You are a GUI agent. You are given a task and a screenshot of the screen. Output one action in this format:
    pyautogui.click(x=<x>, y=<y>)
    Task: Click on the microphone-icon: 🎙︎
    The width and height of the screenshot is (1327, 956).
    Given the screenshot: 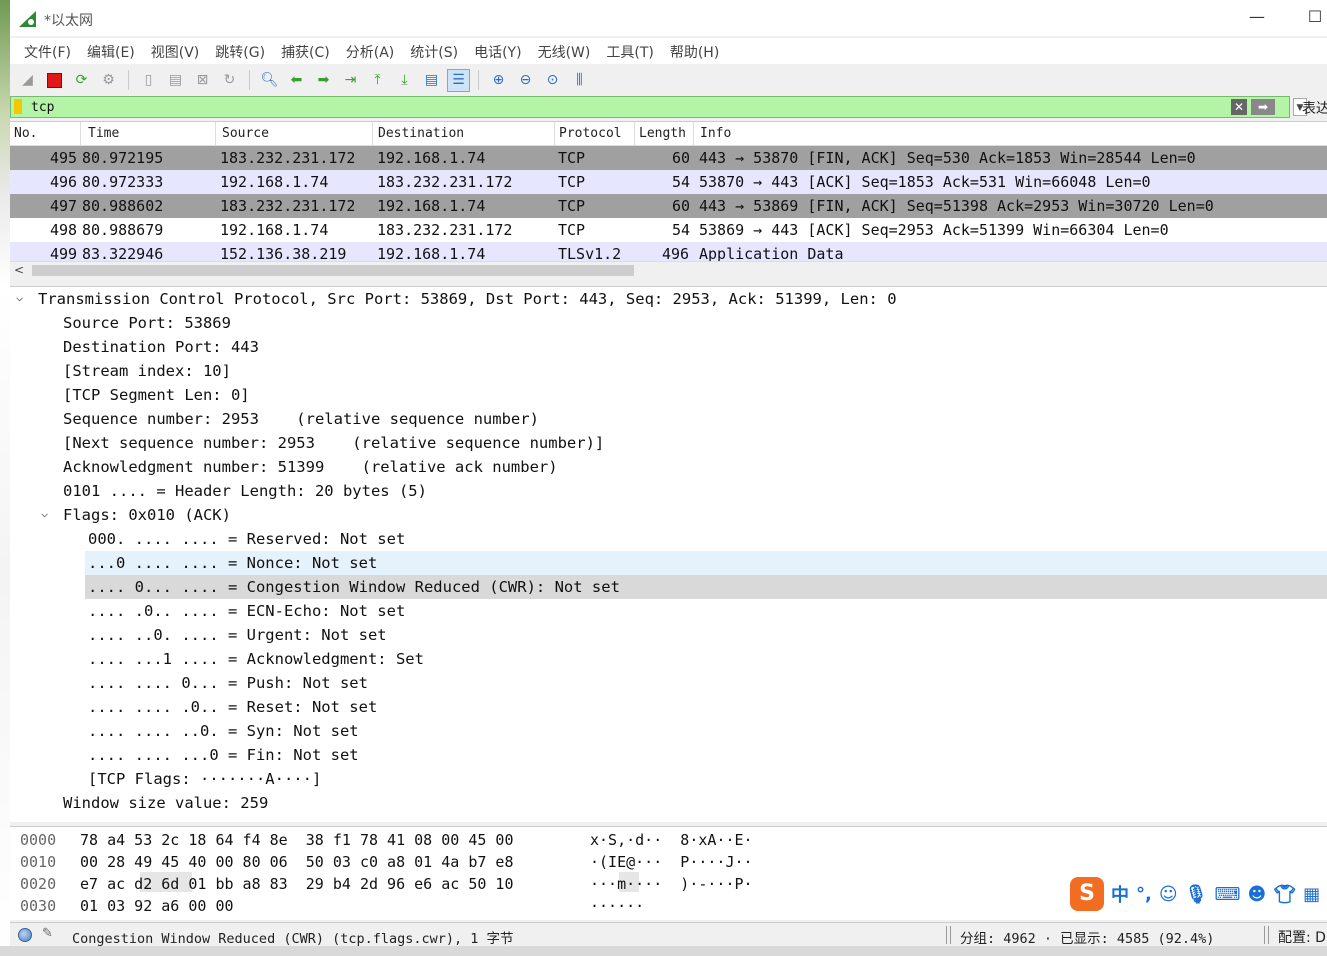 What is the action you would take?
    pyautogui.click(x=1196, y=894)
    